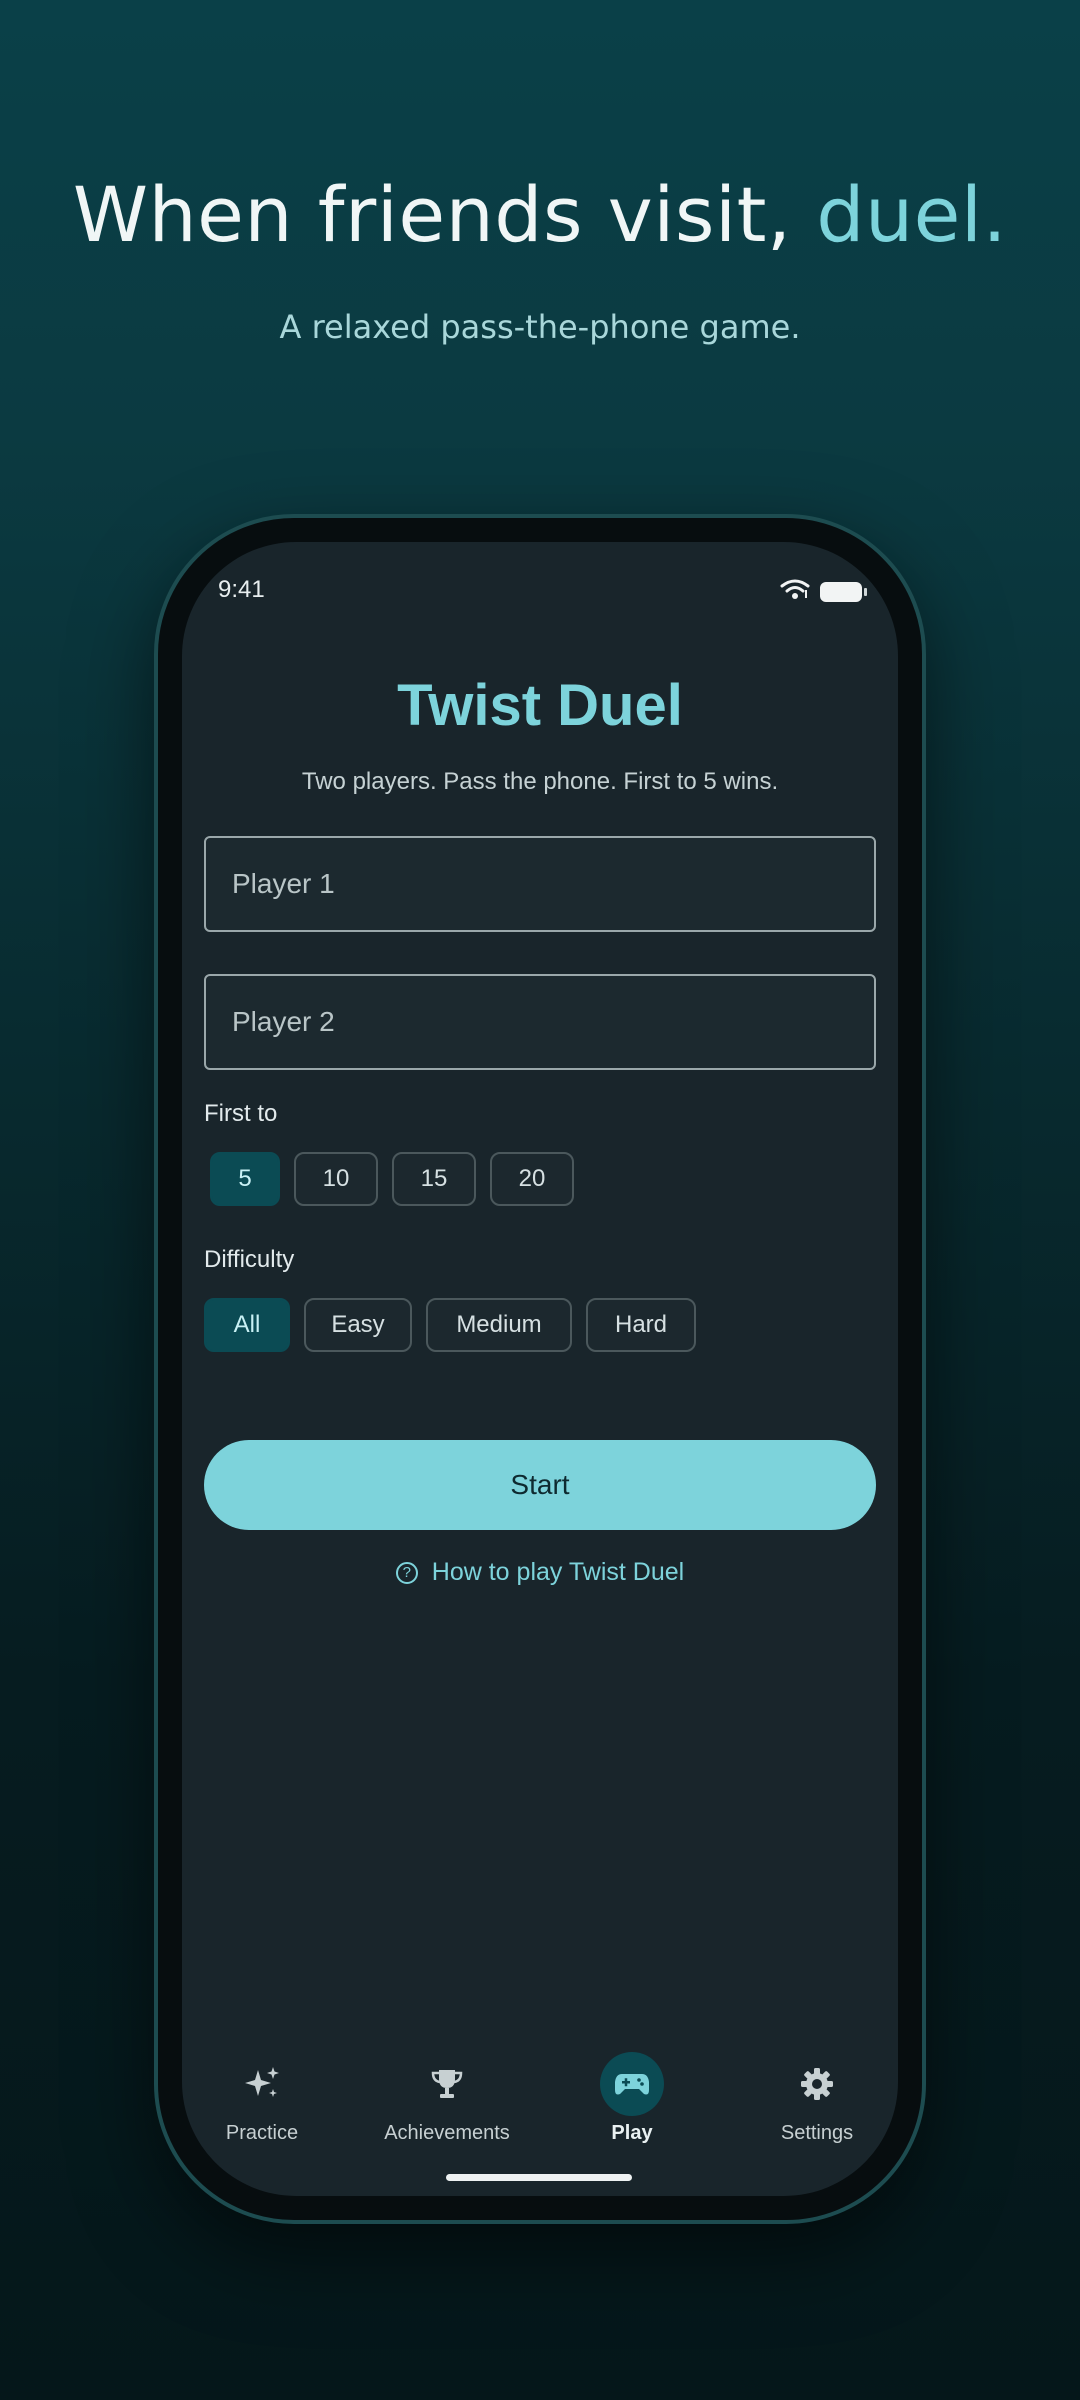 The height and width of the screenshot is (2400, 1080). I want to click on first-to-options: 5 10 15 20, so click(392, 1179).